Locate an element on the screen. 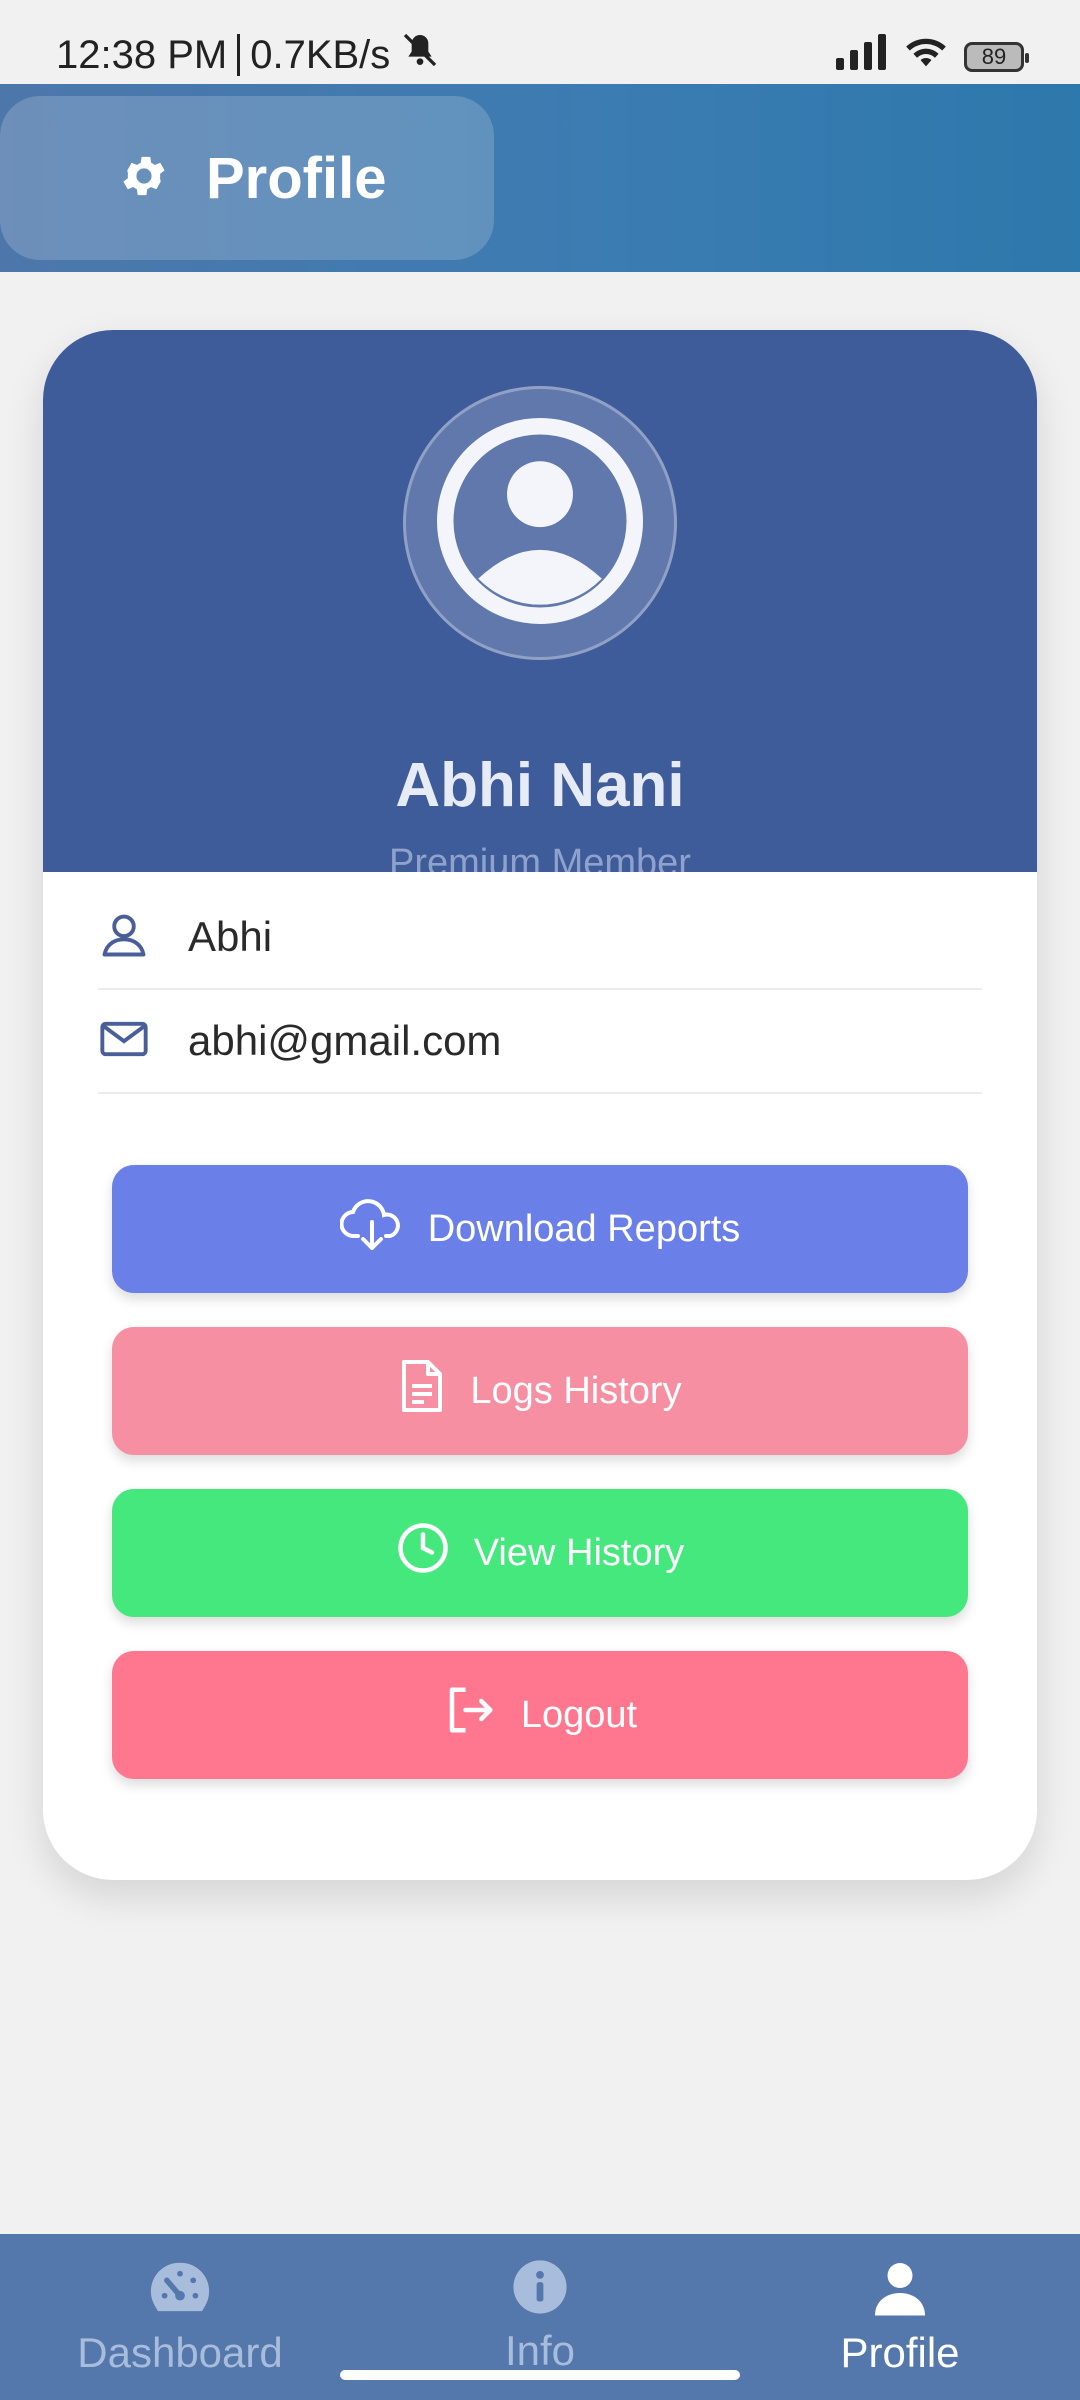 The height and width of the screenshot is (2400, 1080). info-icon is located at coordinates (540, 2289).